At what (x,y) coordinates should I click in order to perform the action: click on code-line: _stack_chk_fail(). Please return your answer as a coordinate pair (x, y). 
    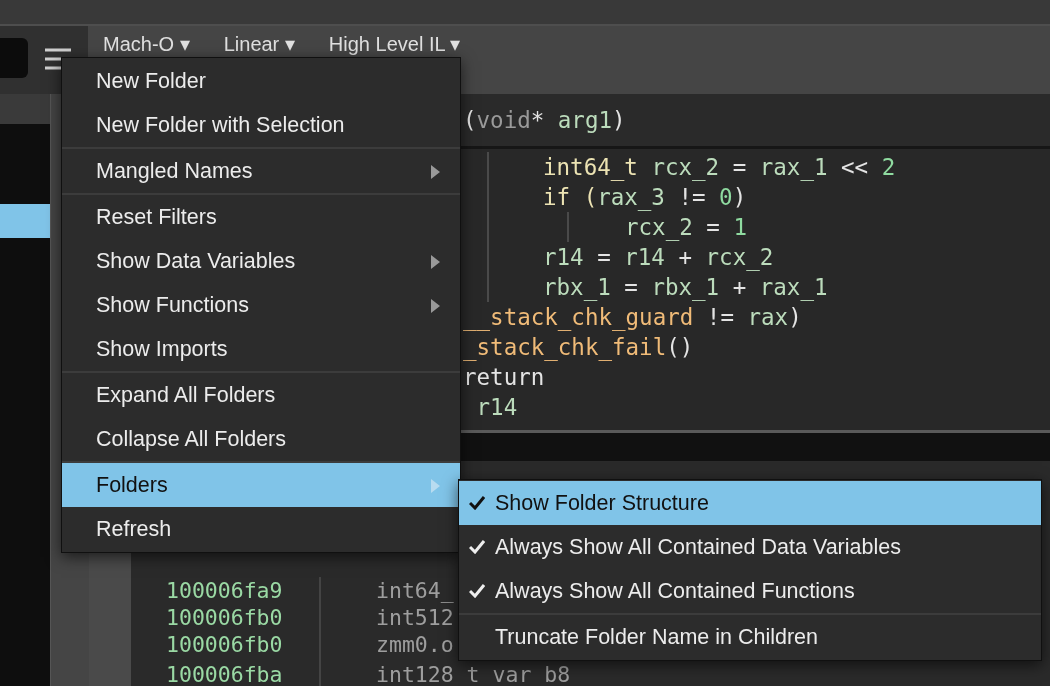
    Looking at the image, I should click on (578, 347).